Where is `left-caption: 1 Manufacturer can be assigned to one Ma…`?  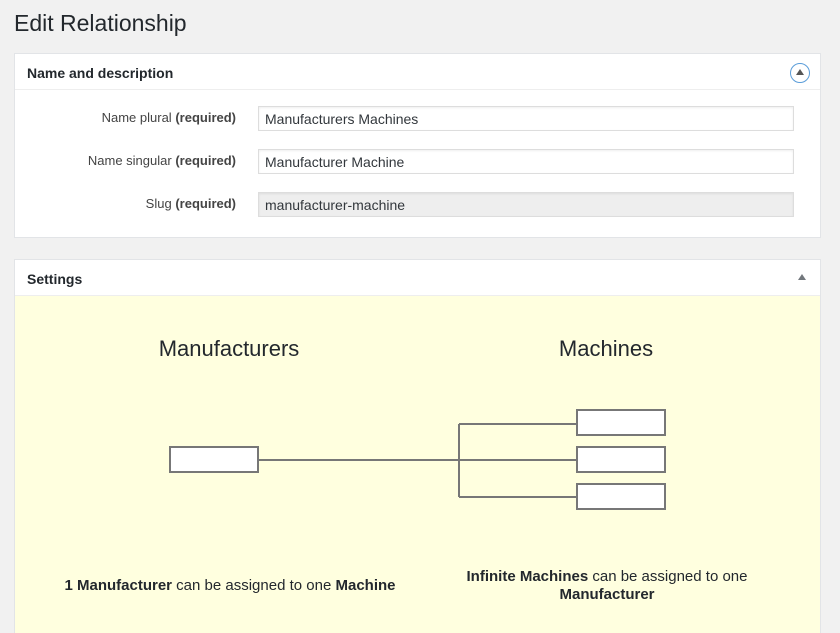 left-caption: 1 Manufacturer can be assigned to one Ma… is located at coordinates (230, 585).